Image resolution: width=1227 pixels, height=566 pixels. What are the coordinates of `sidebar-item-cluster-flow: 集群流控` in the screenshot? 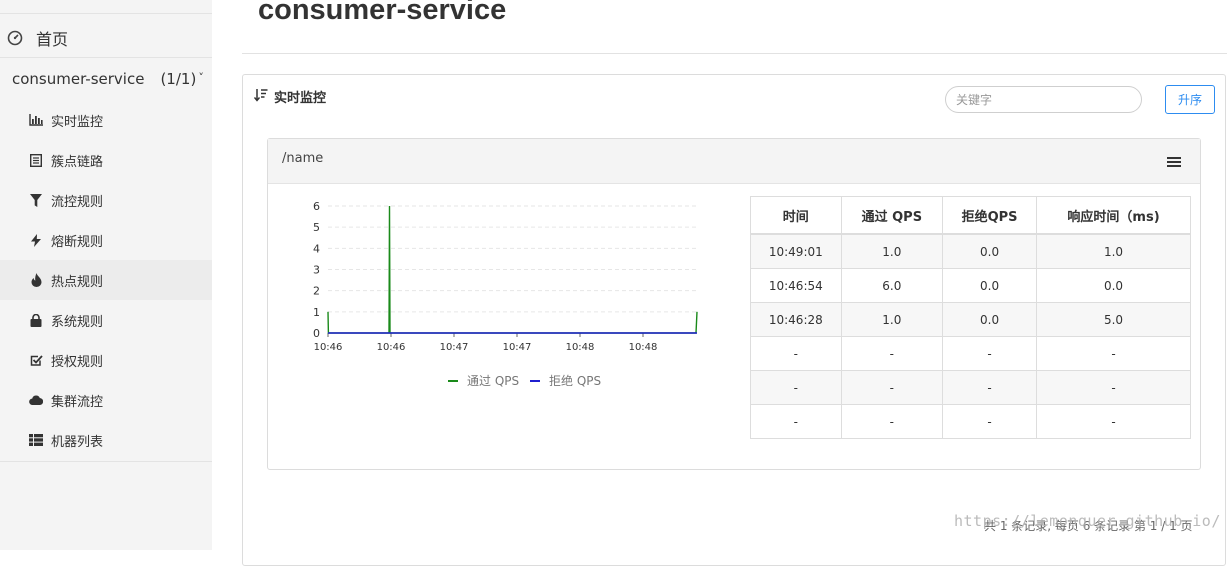 It's located at (106, 400).